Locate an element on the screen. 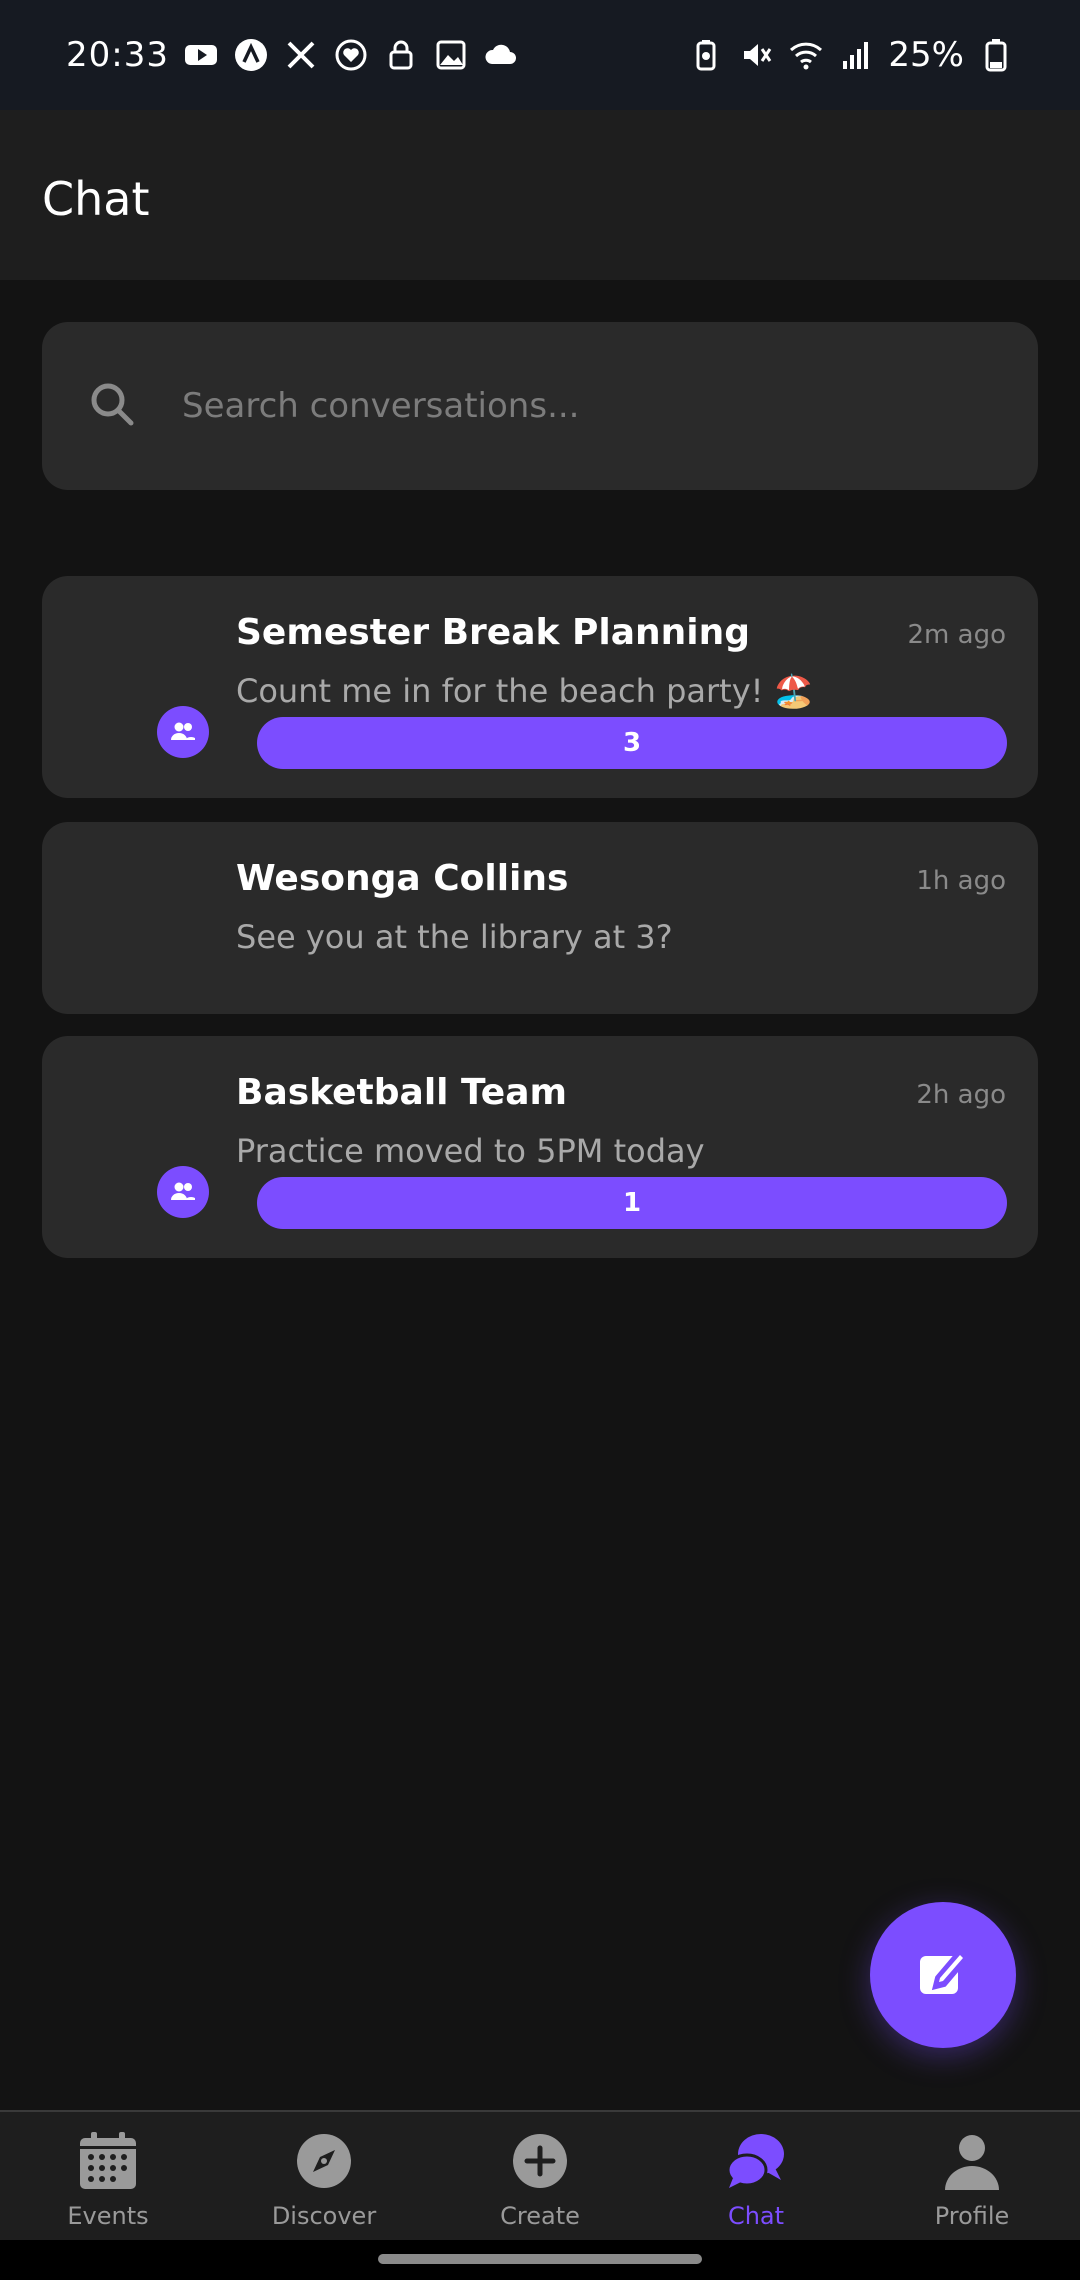  gesture-area is located at coordinates (540, 2260).